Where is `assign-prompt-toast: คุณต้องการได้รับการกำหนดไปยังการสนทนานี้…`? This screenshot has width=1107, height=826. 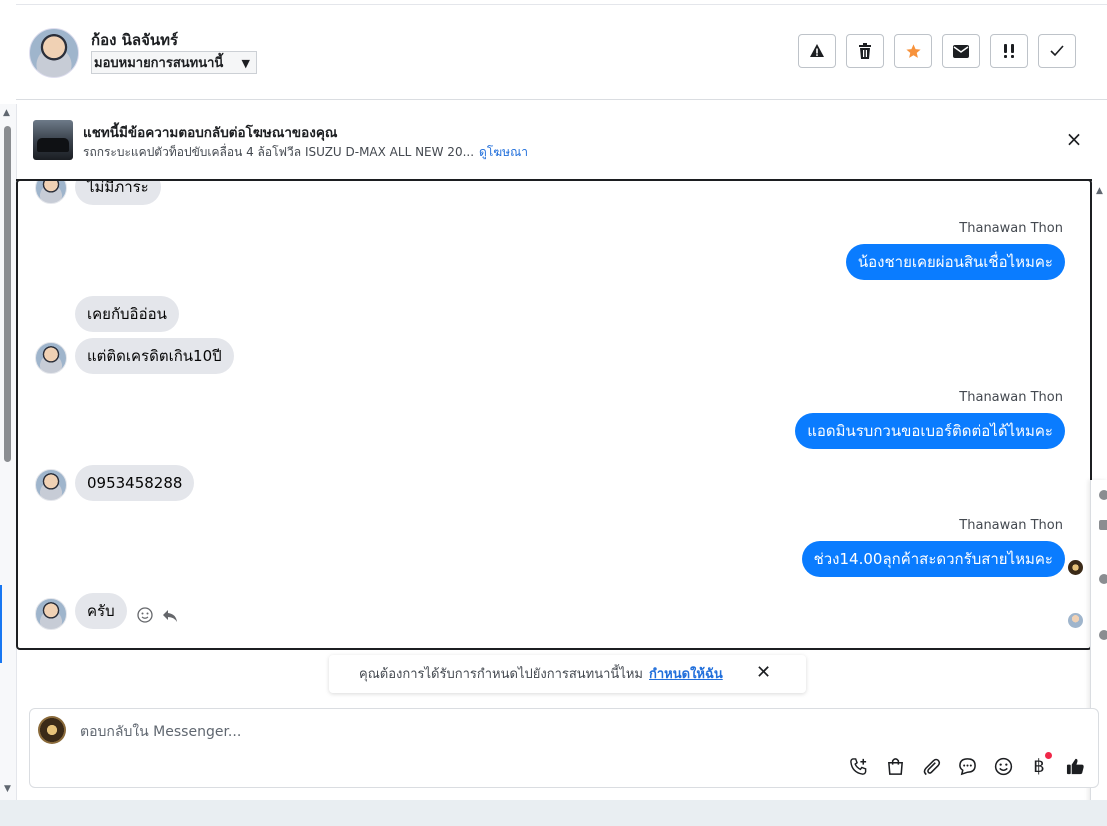 assign-prompt-toast: คุณต้องการได้รับการกำหนดไปยังการสนทนานี้… is located at coordinates (567, 674).